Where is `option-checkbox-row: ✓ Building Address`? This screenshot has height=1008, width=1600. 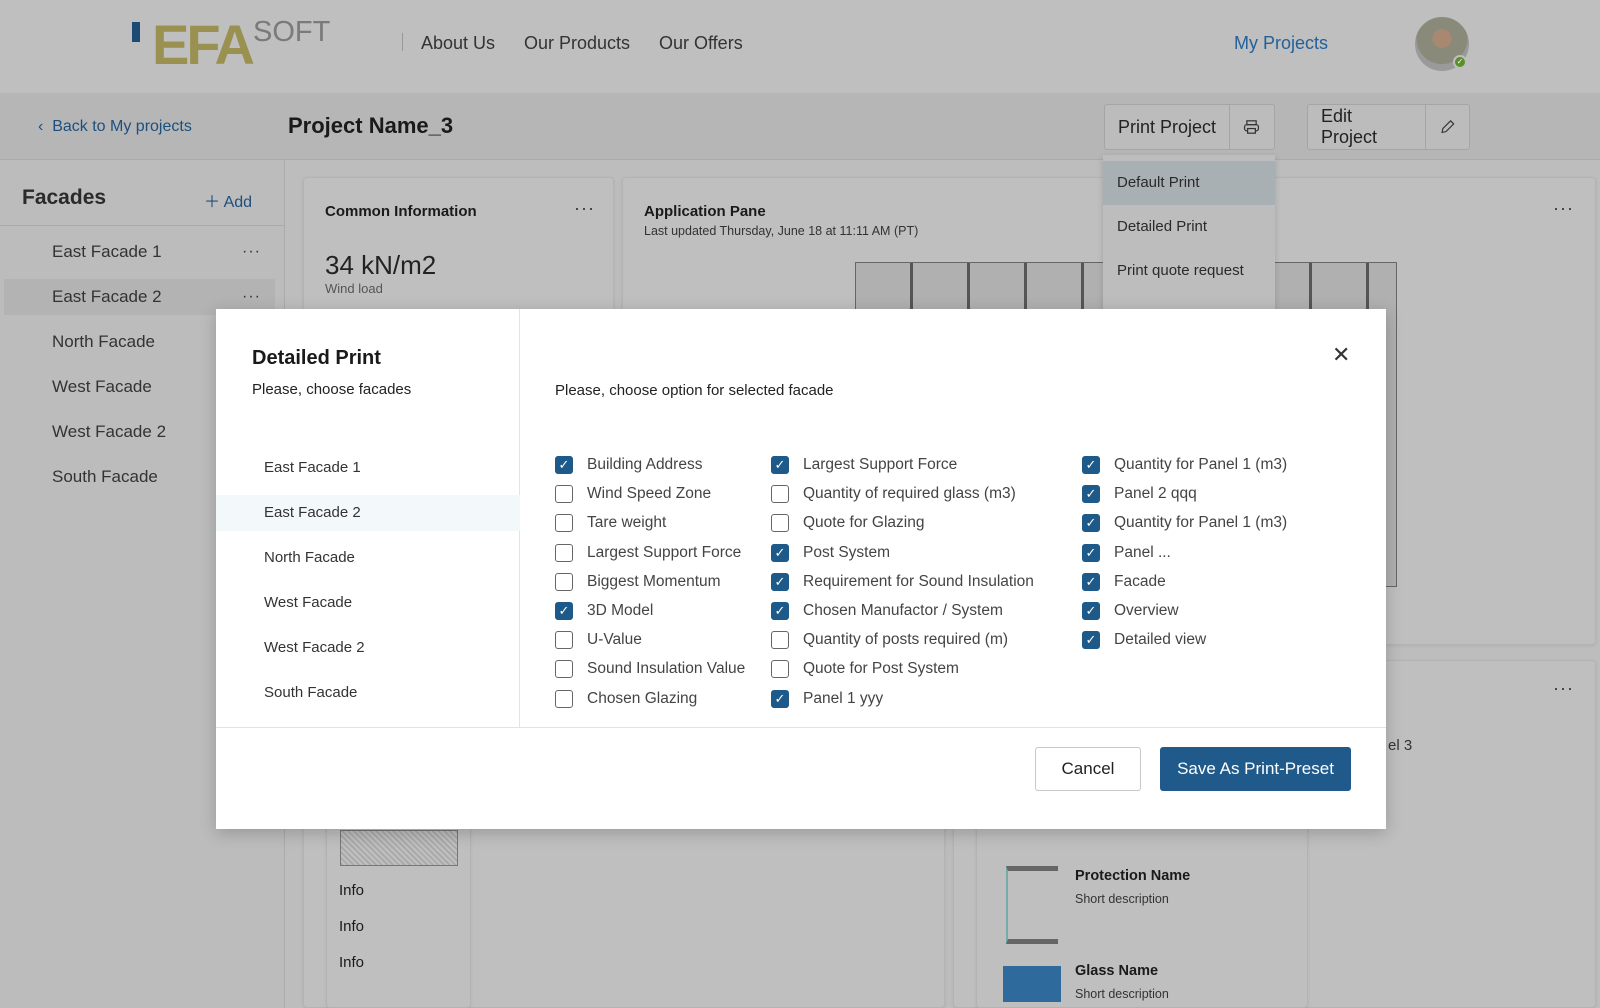
option-checkbox-row: ✓ Building Address is located at coordinates (628, 465).